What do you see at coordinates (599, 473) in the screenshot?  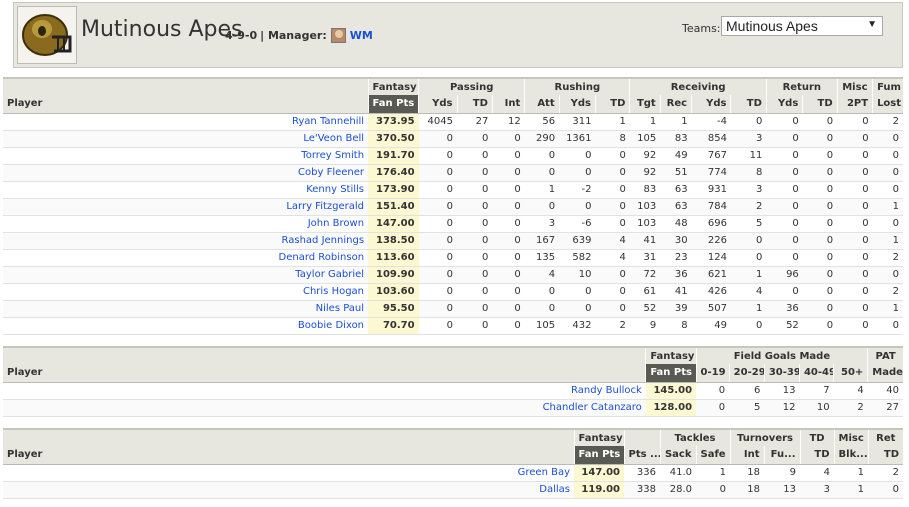 I see `fan-pts-cell: 147.00` at bounding box center [599, 473].